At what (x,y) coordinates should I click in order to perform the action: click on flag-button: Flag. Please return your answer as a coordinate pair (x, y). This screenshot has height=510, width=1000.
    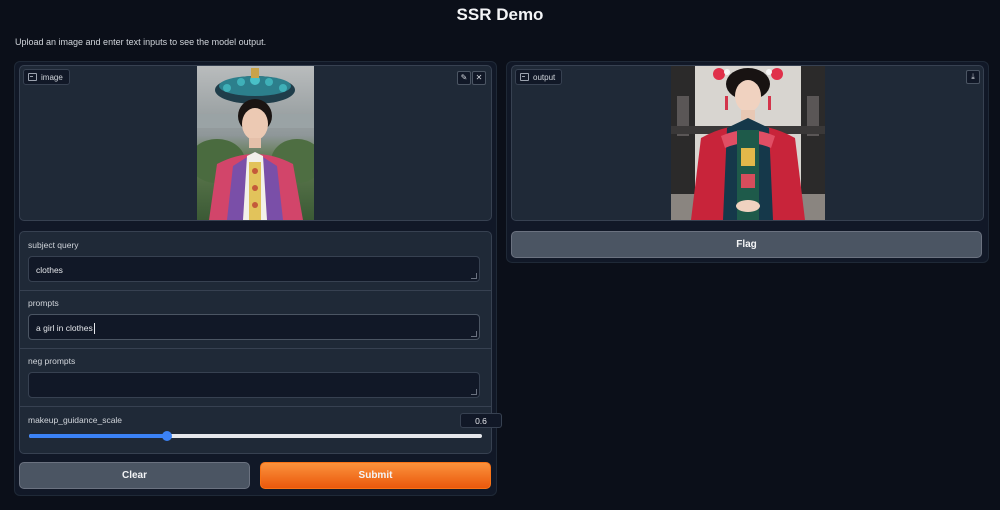
    Looking at the image, I should click on (746, 244).